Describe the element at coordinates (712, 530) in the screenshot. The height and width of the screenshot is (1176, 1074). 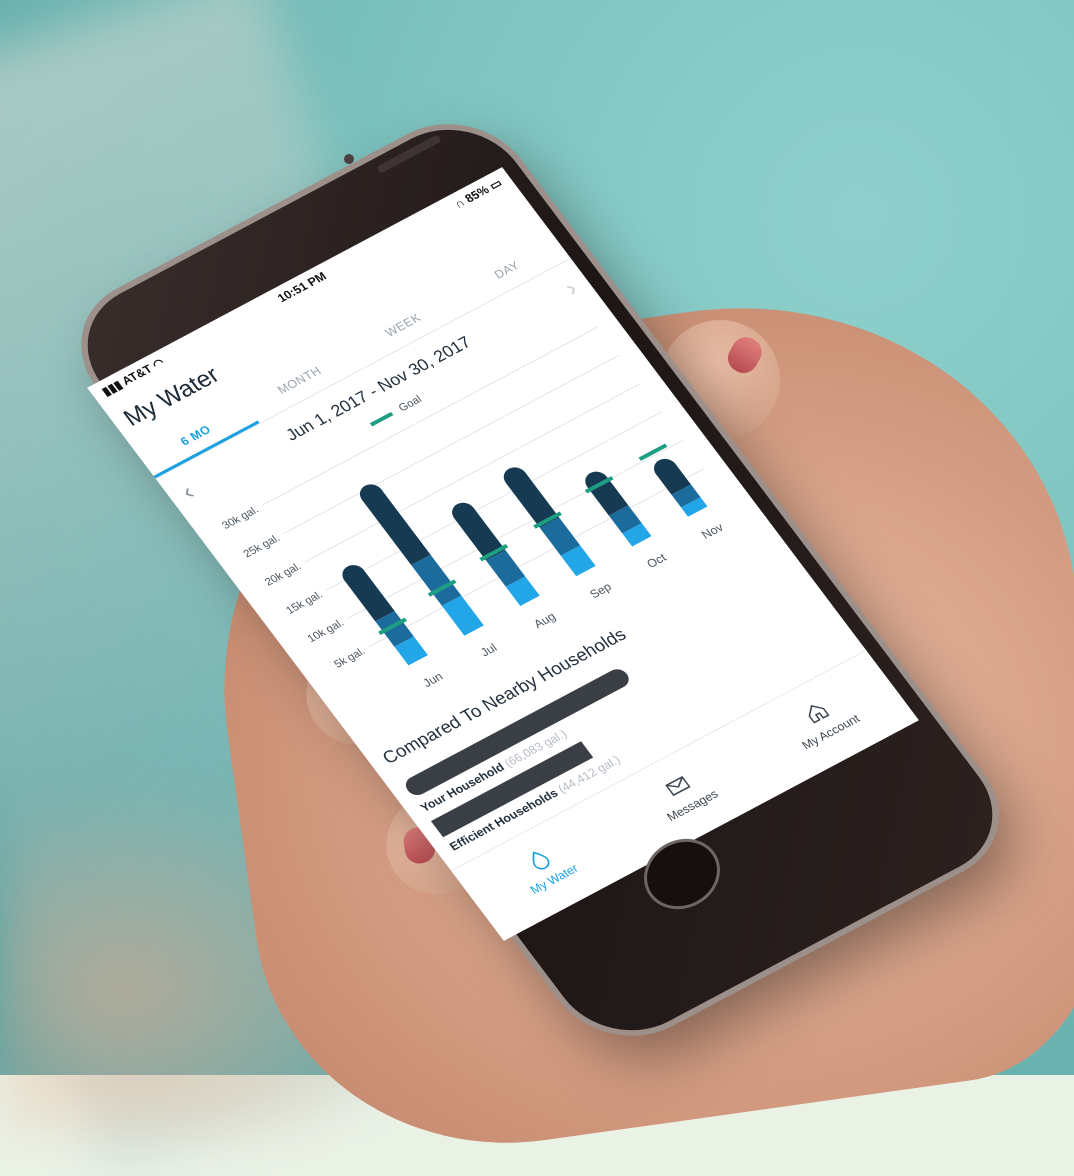
I see `x-tick-label: Nov` at that location.